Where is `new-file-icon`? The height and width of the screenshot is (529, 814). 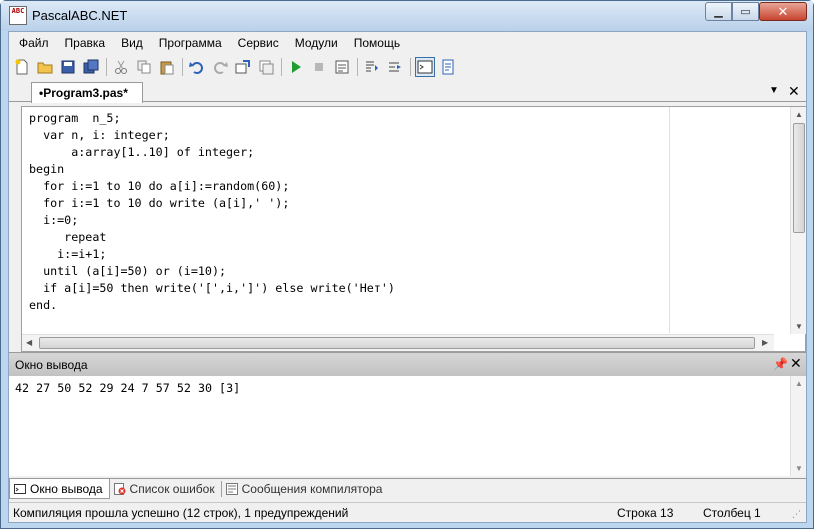
new-file-icon is located at coordinates (21, 67).